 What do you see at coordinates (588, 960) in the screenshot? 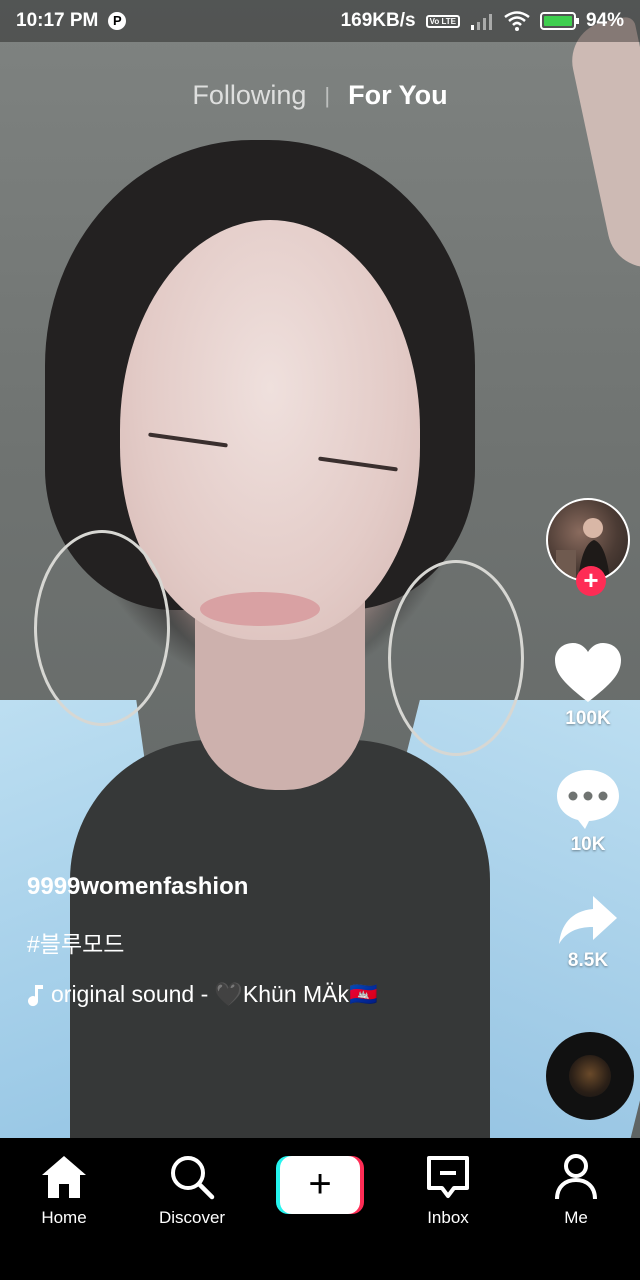
I see `share-count: 8.5K` at bounding box center [588, 960].